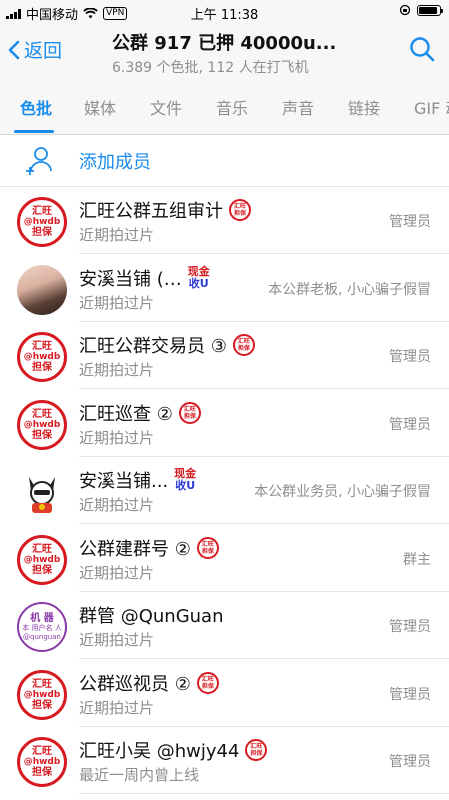  What do you see at coordinates (165, 210) in the screenshot?
I see `member-name-line: 汇旺公群五组审计 汇旺 担保` at bounding box center [165, 210].